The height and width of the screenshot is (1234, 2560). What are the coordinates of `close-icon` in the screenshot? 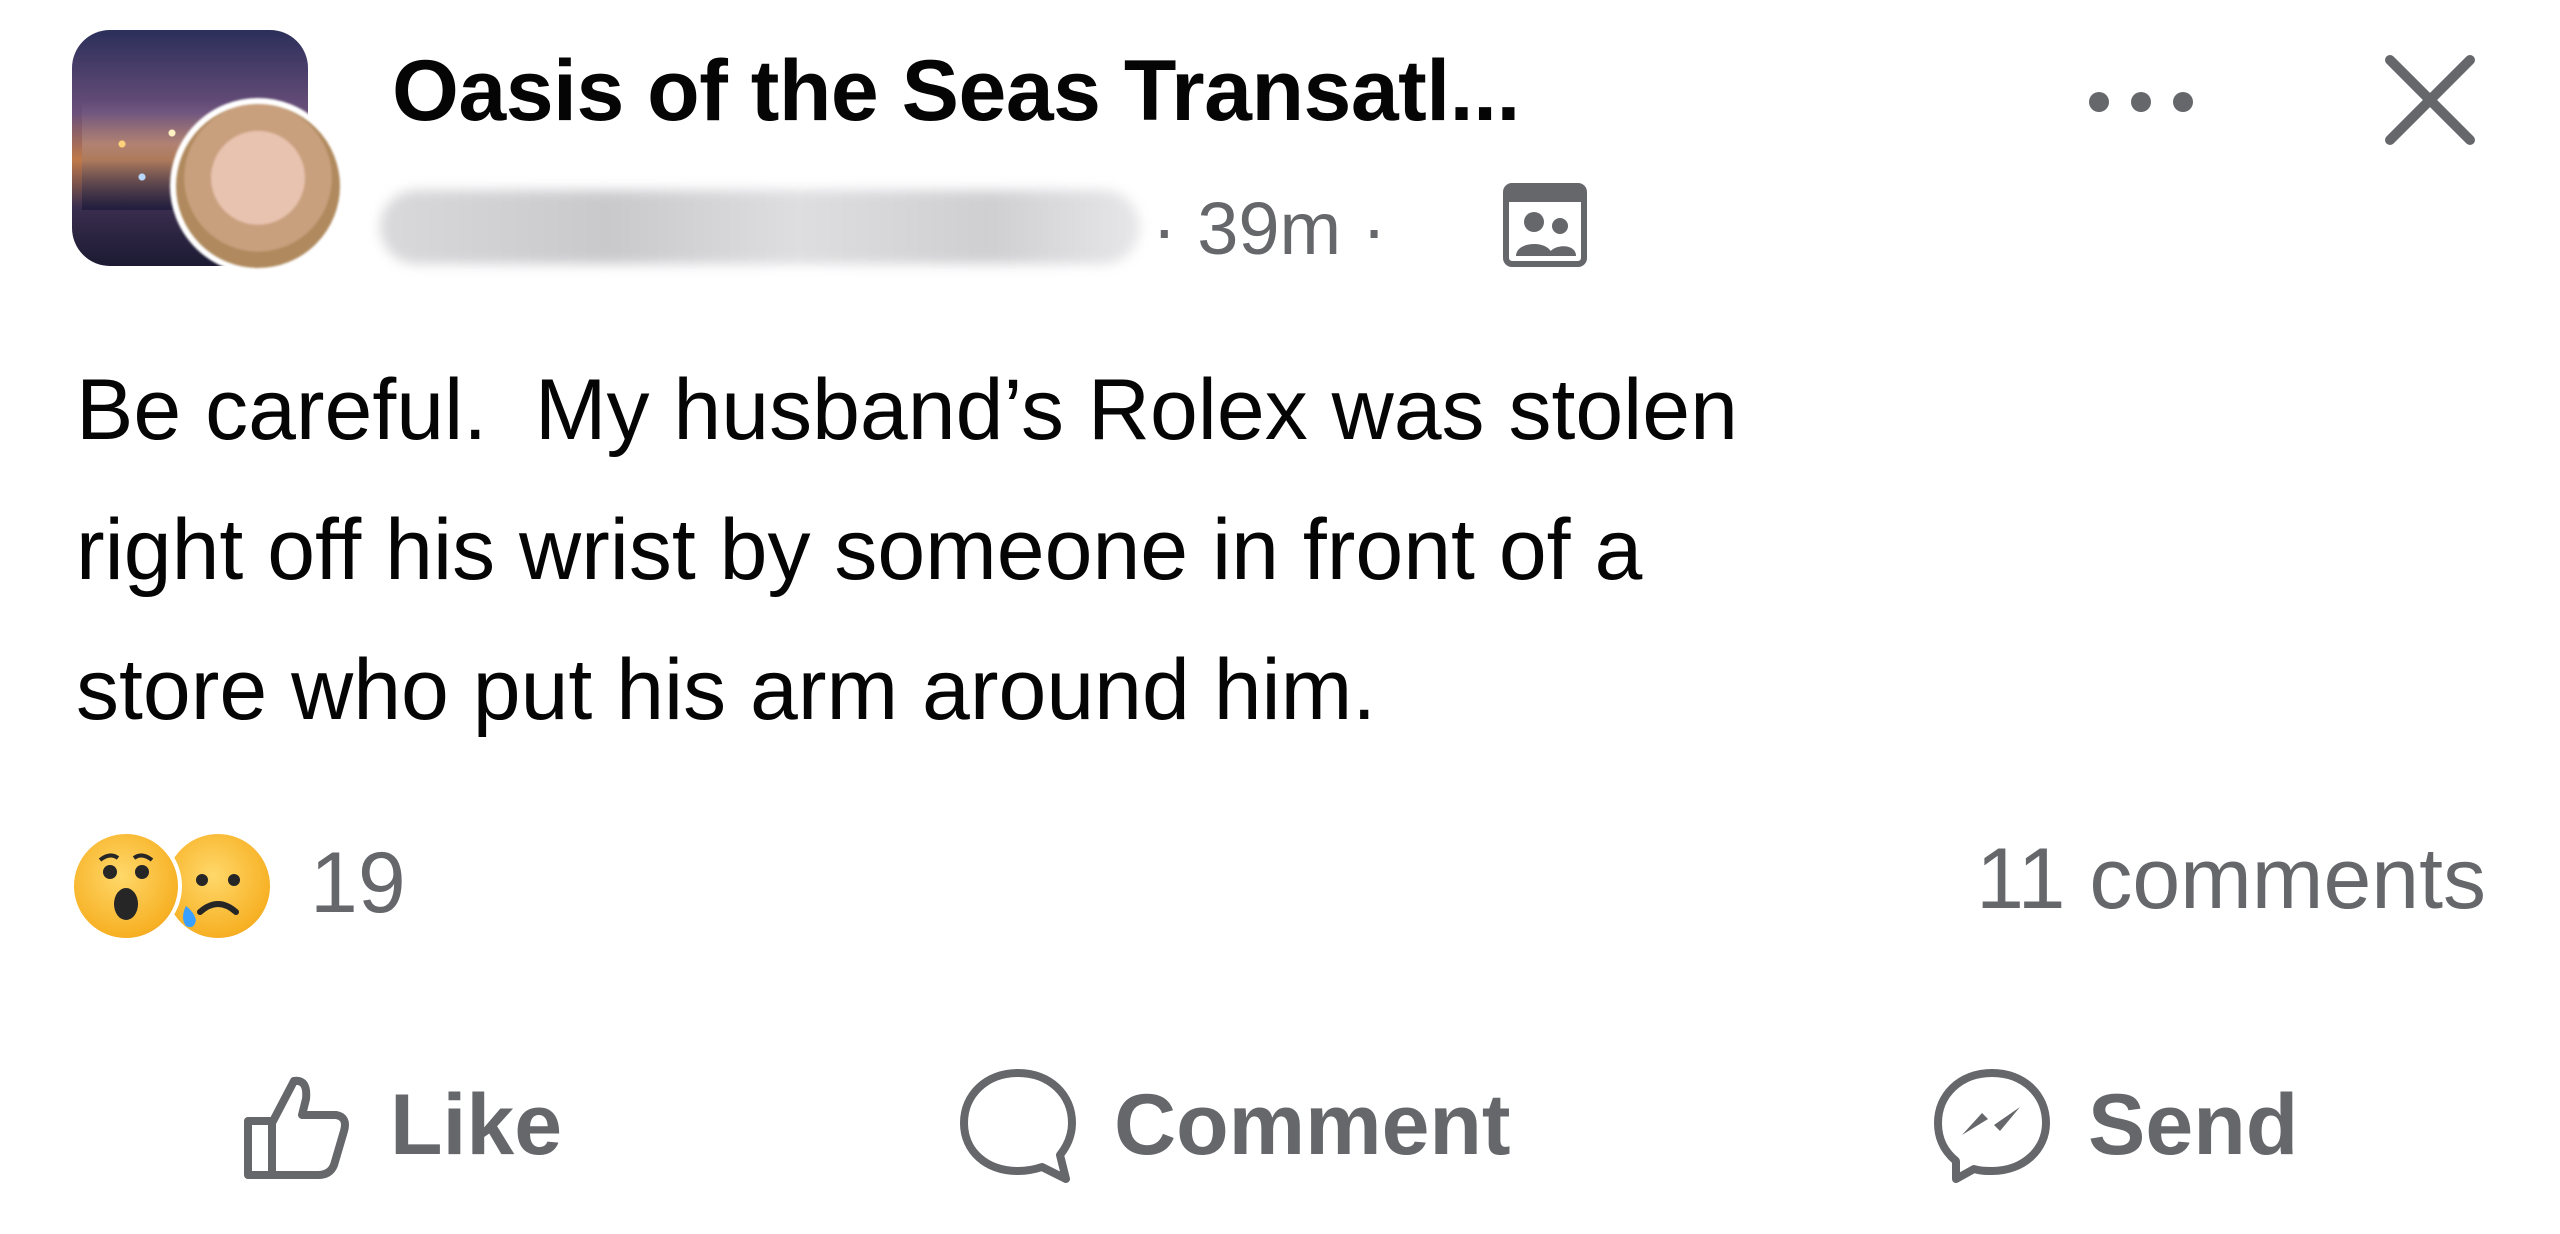 It's located at (2430, 100).